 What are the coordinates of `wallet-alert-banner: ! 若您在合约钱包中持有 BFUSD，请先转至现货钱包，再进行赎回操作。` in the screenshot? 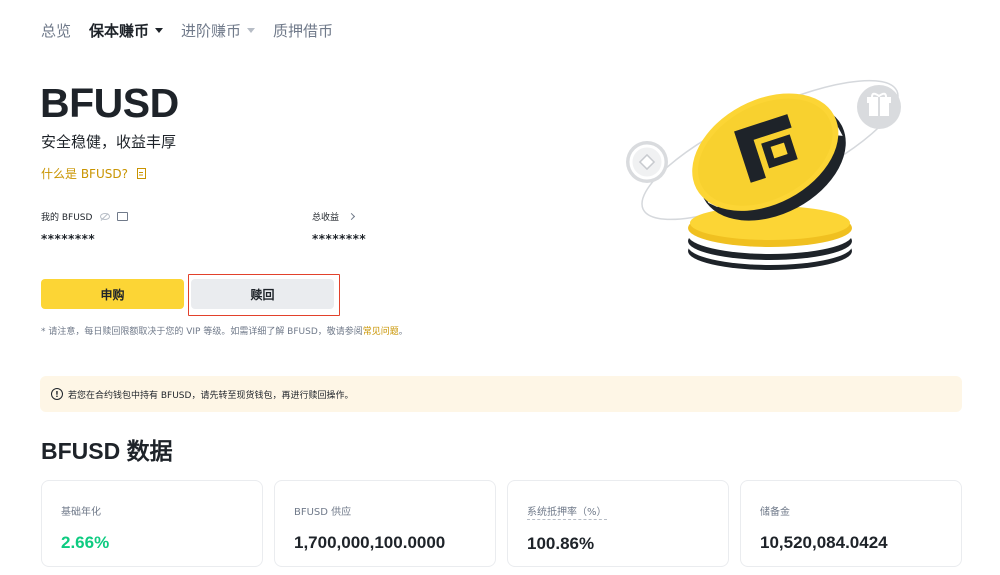 It's located at (501, 394).